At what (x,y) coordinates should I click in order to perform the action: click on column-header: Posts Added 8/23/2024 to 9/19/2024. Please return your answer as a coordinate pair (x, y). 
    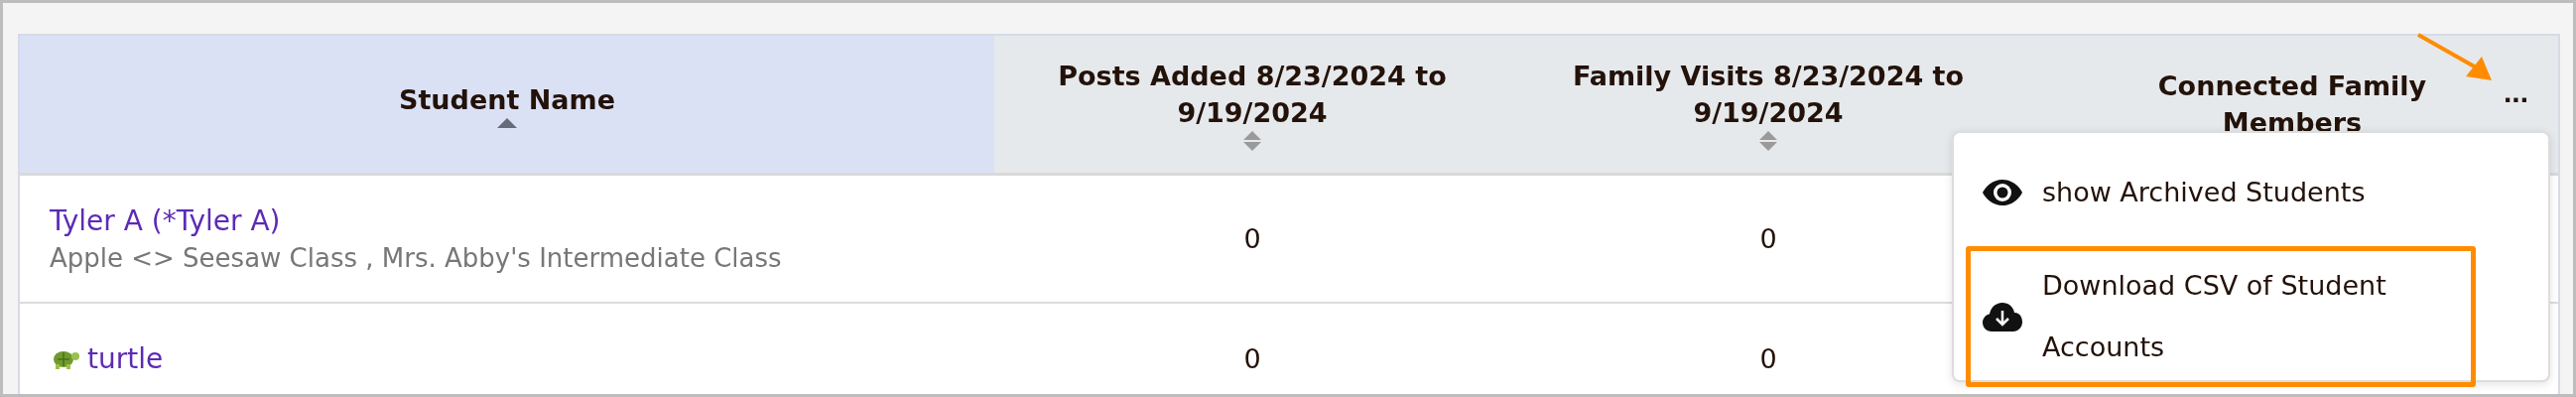
    Looking at the image, I should click on (1252, 104).